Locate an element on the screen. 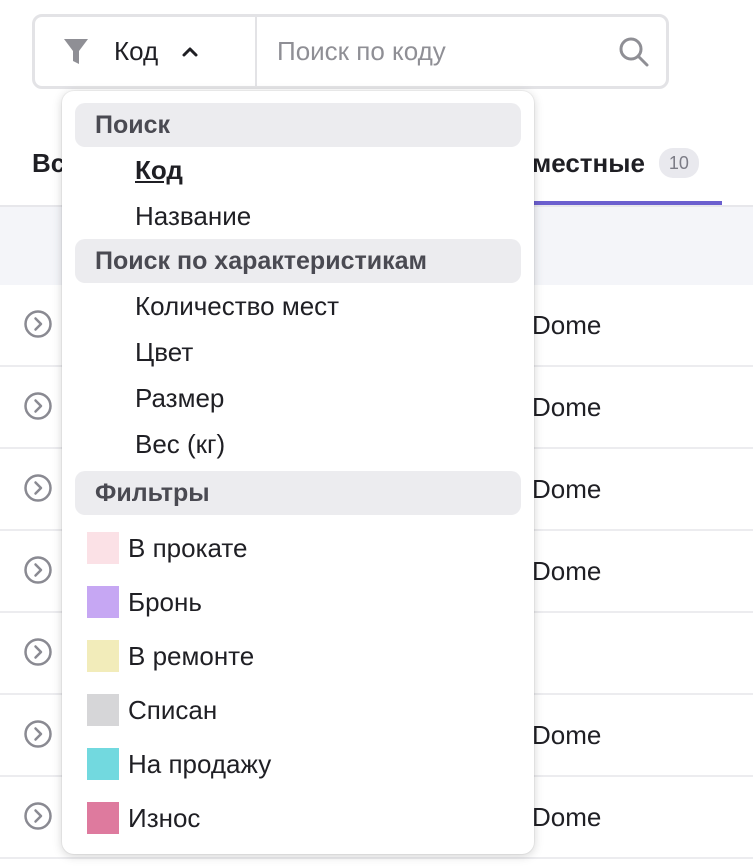  filter-option: Бронь is located at coordinates (298, 602).